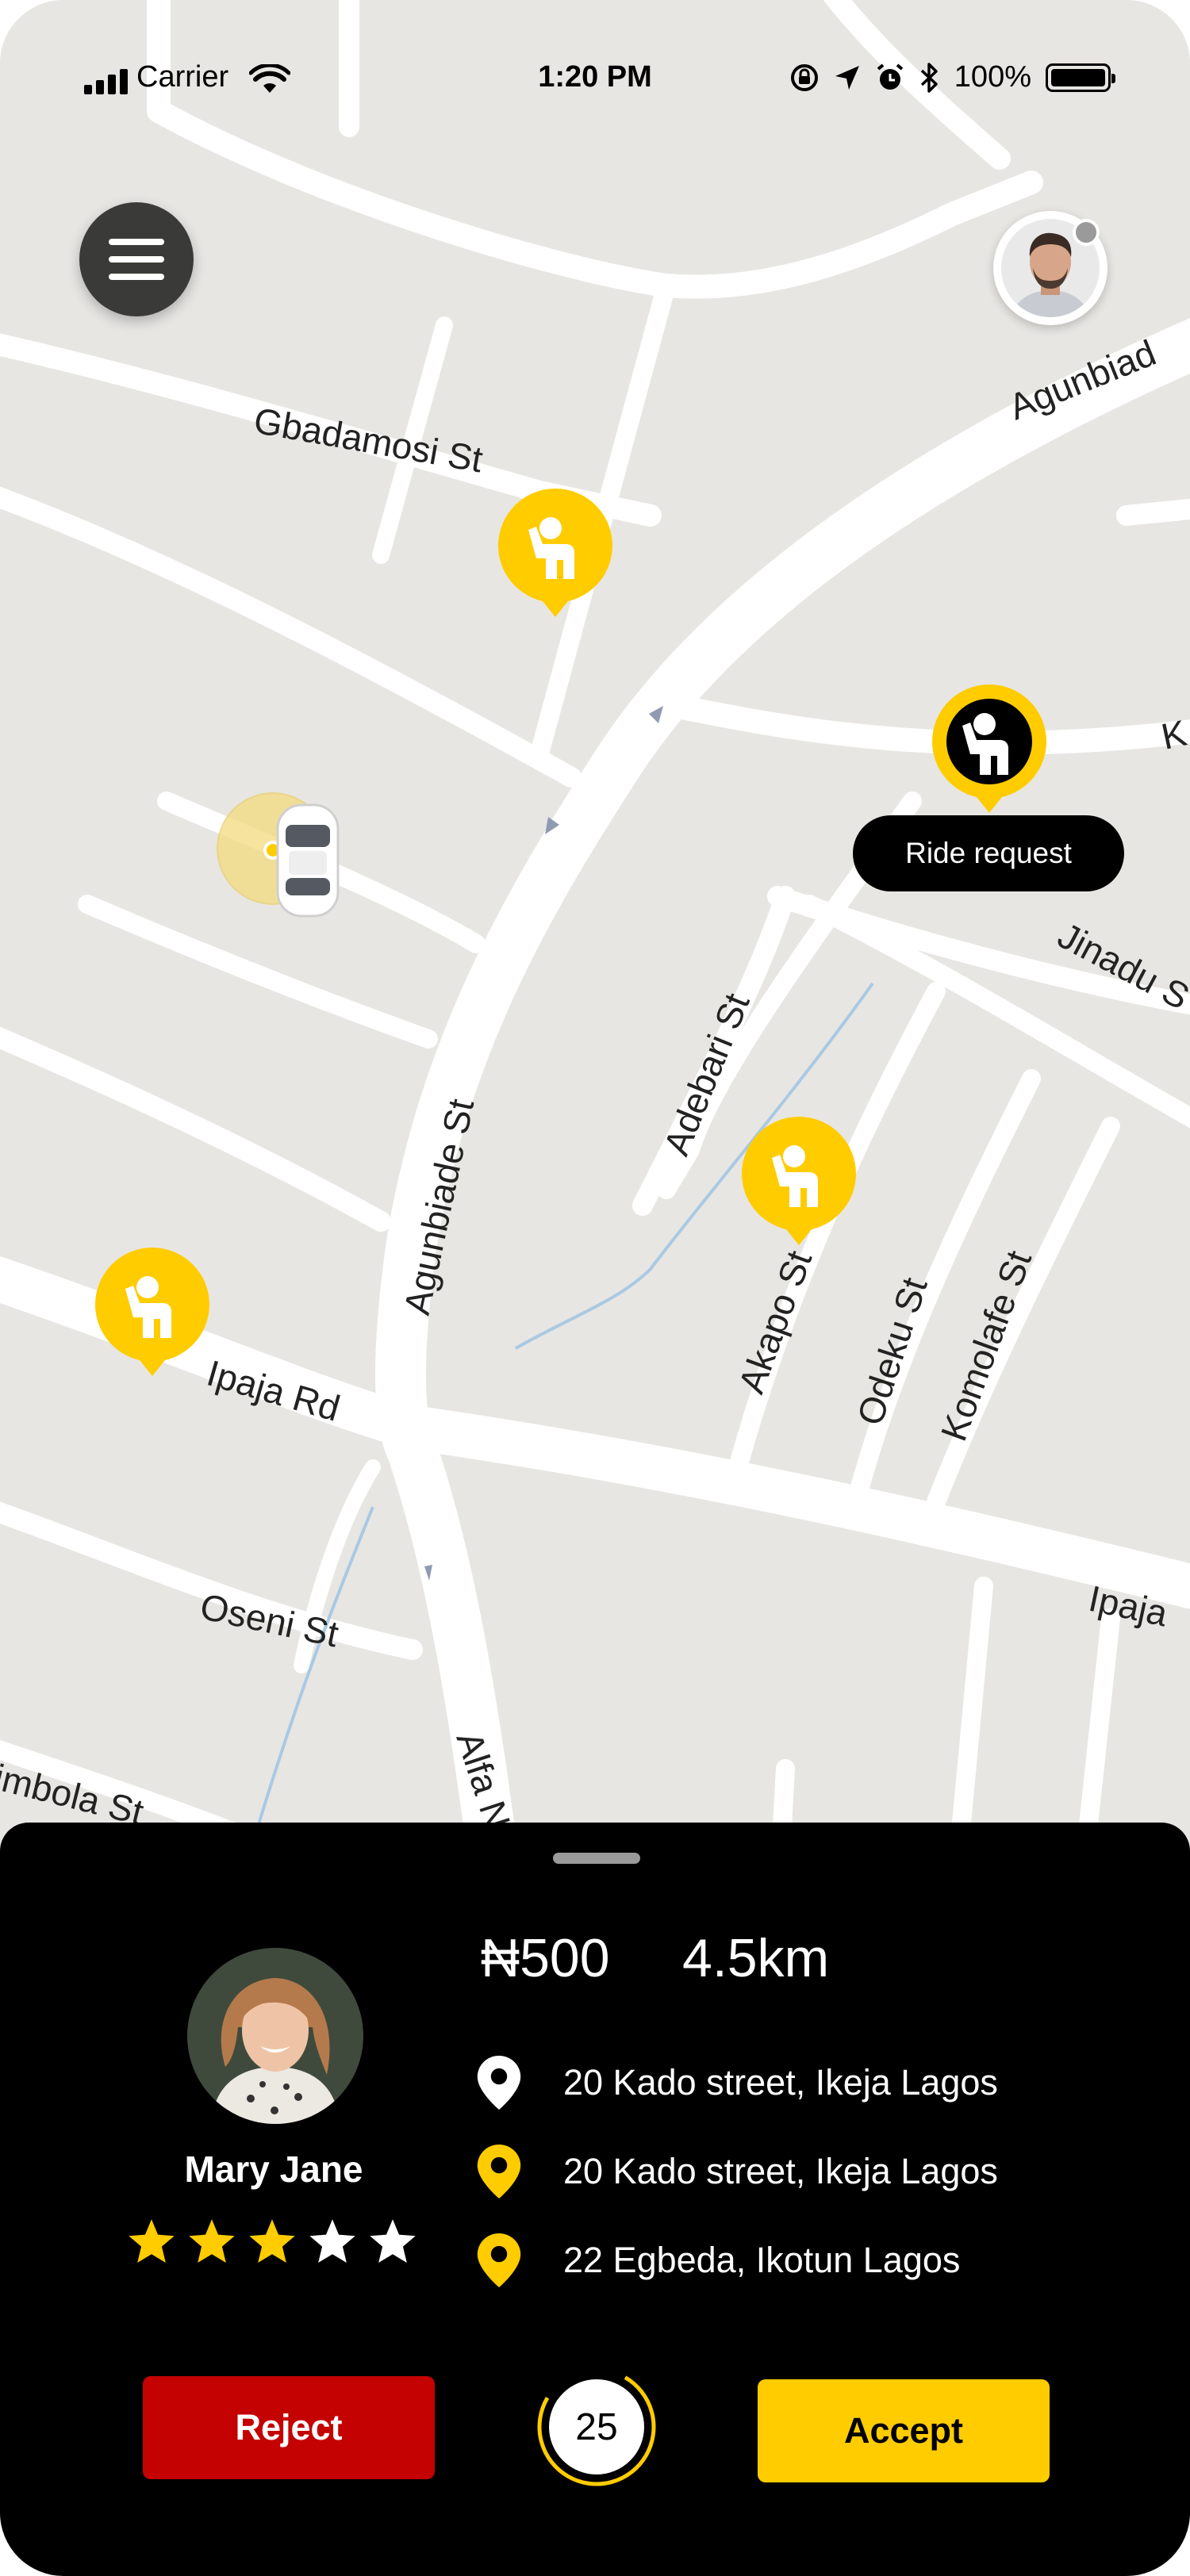 This screenshot has height=2576, width=1190. Describe the element at coordinates (929, 77) in the screenshot. I see `bluetooth-icon` at that location.